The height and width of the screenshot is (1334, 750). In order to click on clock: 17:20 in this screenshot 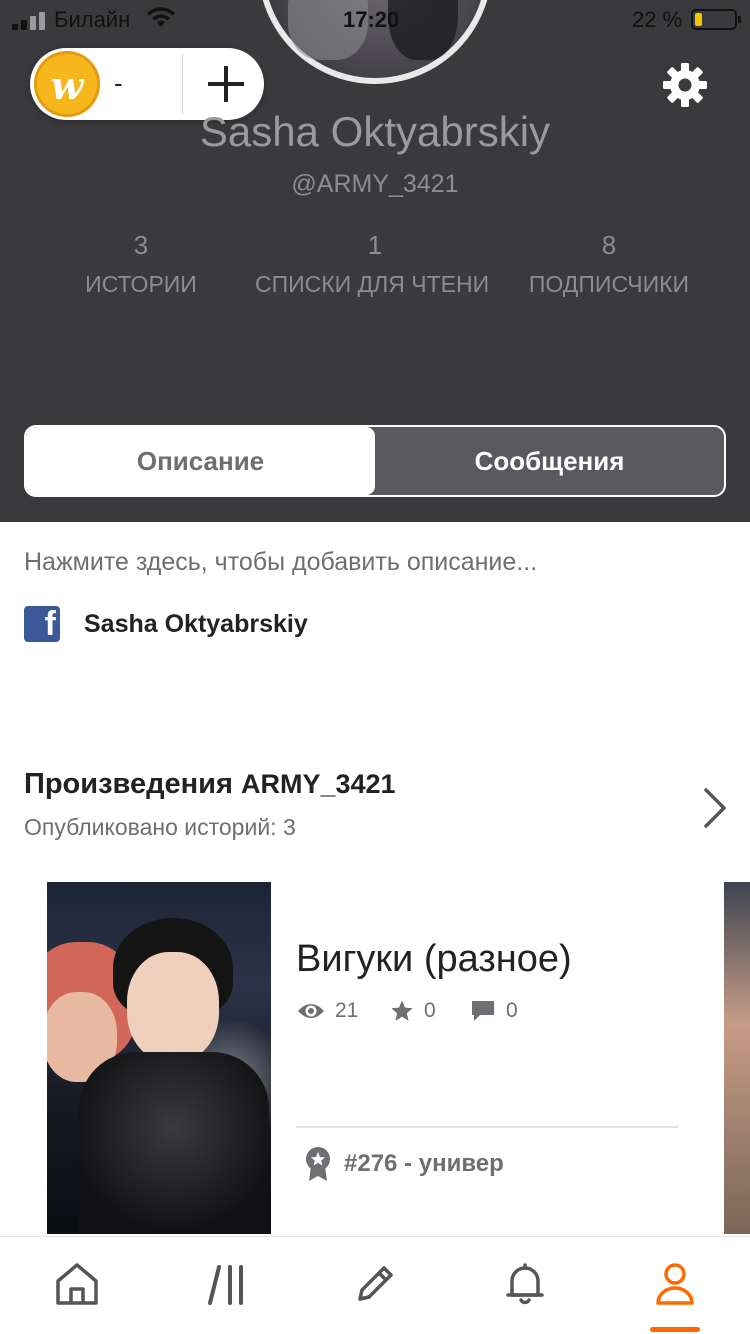, I will do `click(371, 19)`.